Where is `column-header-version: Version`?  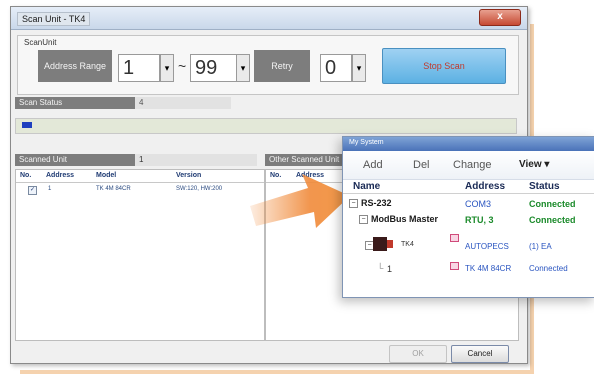
column-header-version: Version is located at coordinates (189, 175).